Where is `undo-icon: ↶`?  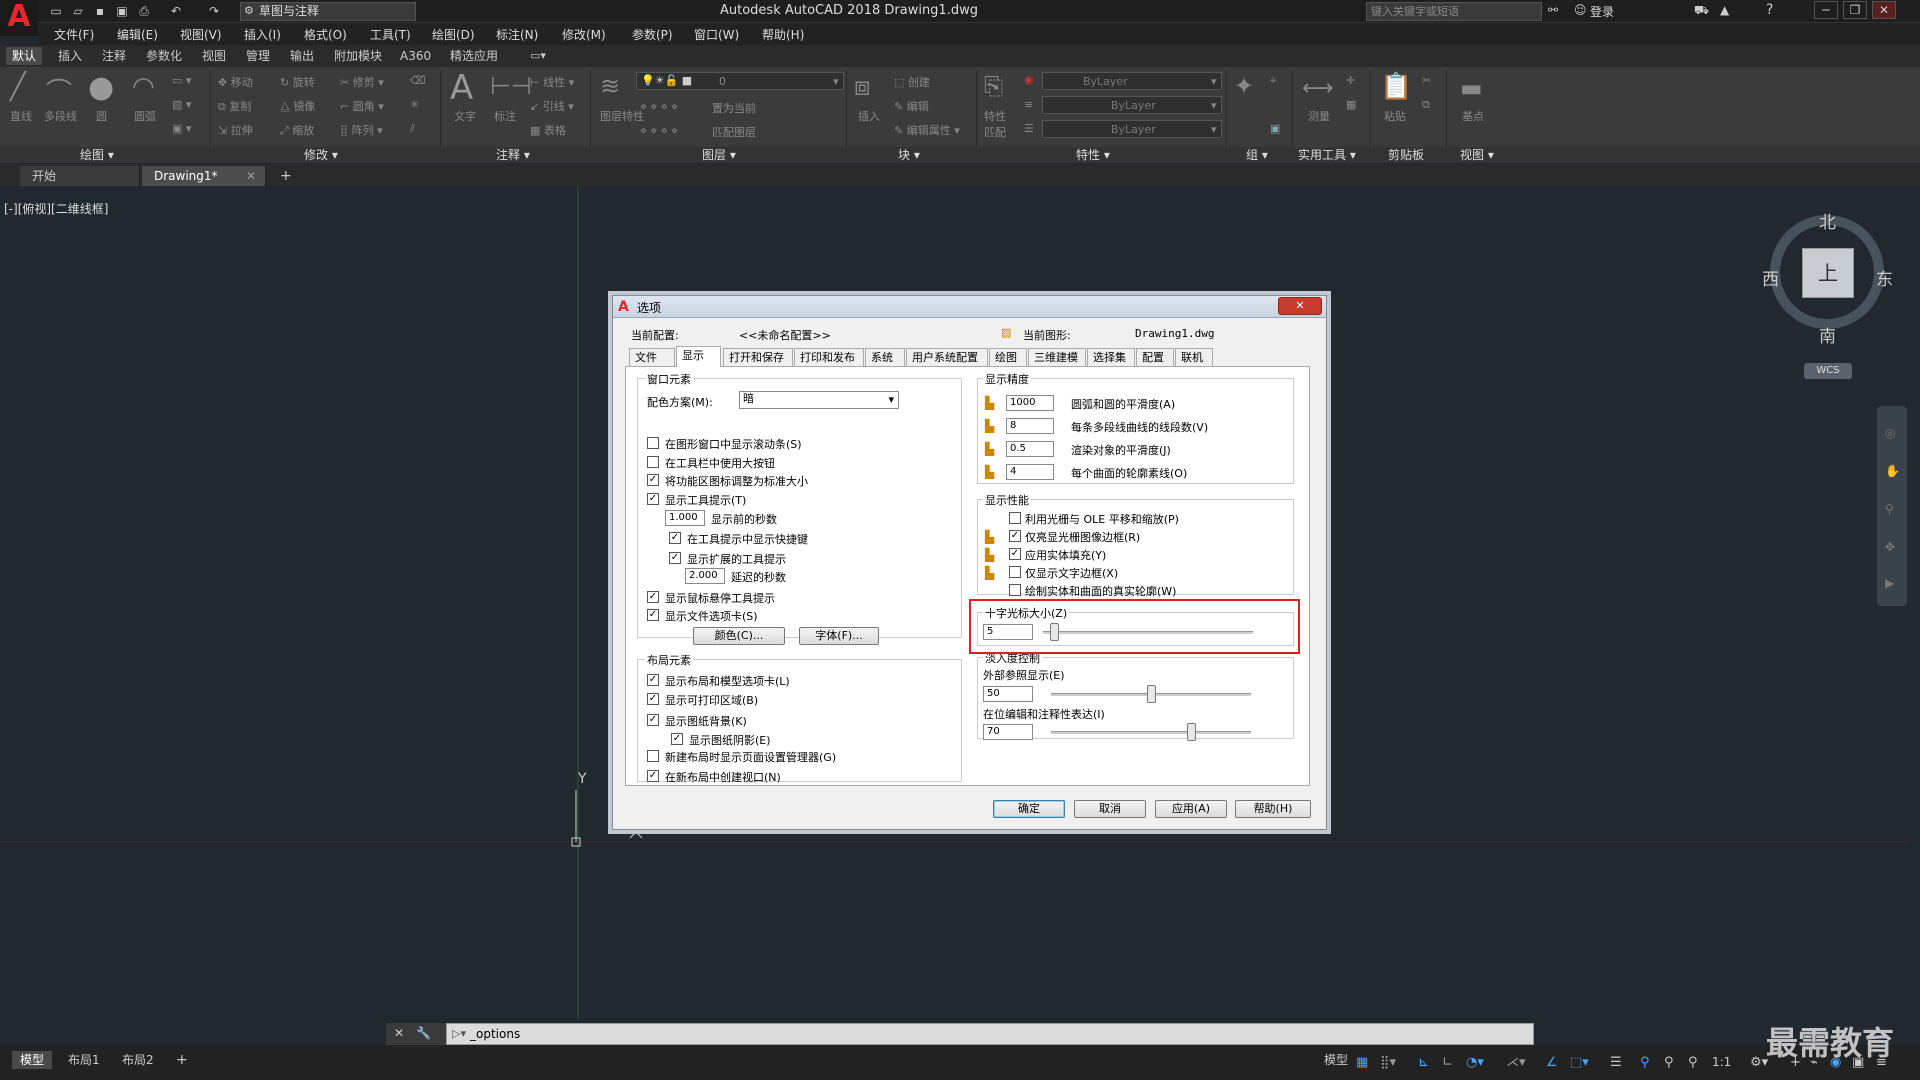 undo-icon: ↶ is located at coordinates (176, 11).